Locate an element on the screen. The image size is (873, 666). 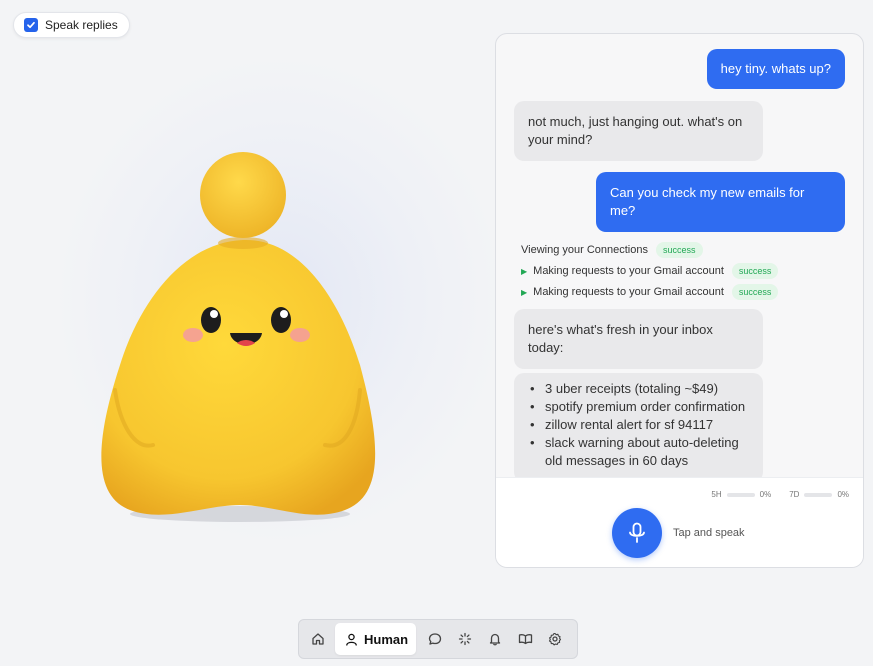
usage-label-5h: 5H is located at coordinates (716, 494).